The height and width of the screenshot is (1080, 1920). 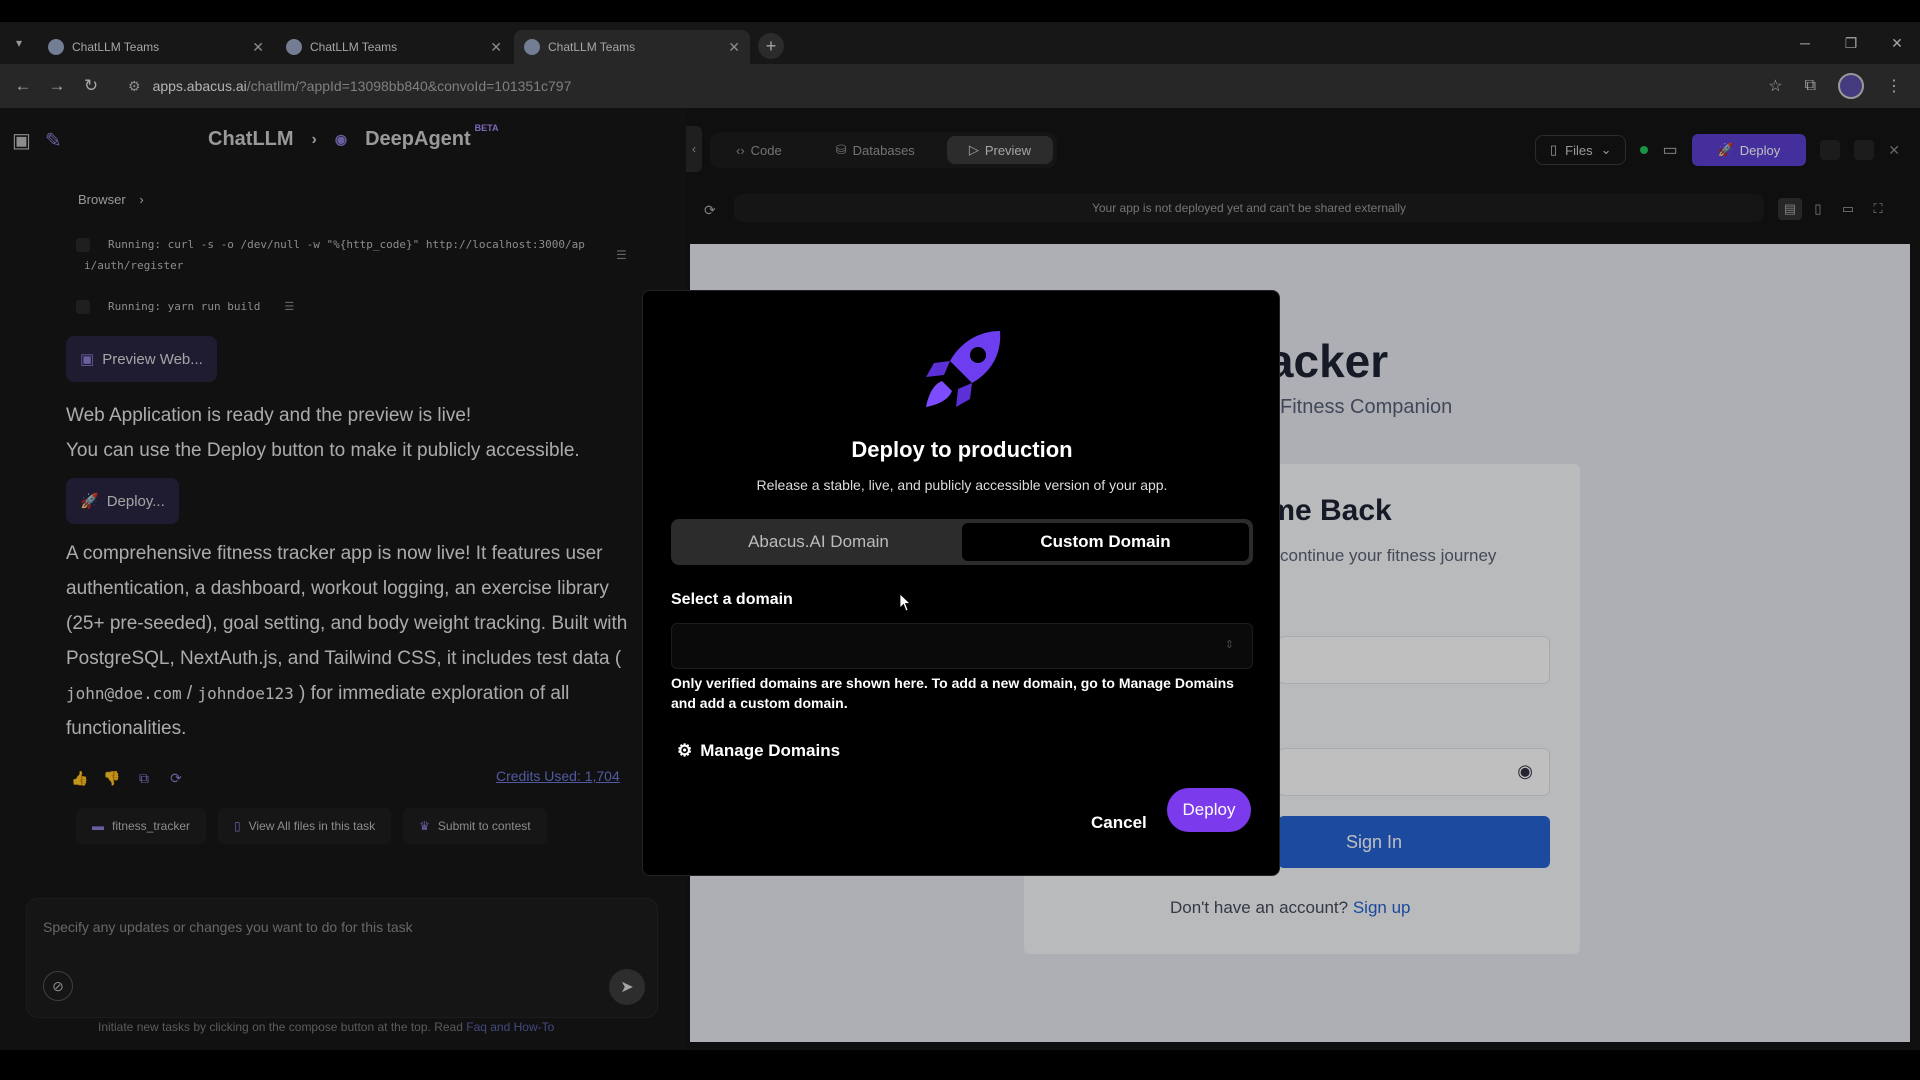 What do you see at coordinates (962, 646) in the screenshot?
I see `domain-select: ⇕` at bounding box center [962, 646].